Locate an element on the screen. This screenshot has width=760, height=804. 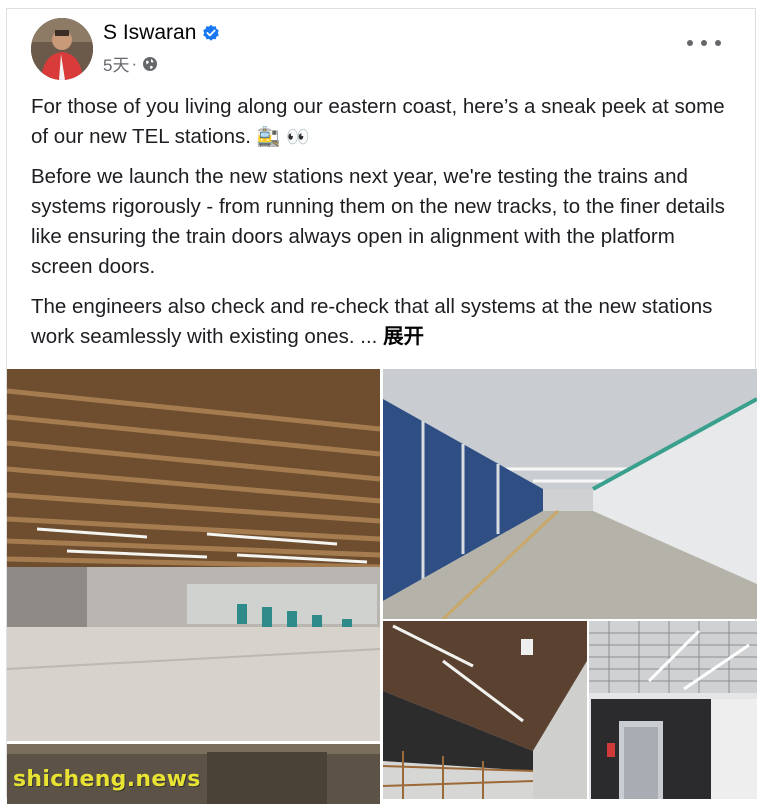
post-meta: 5天 · is located at coordinates (130, 63).